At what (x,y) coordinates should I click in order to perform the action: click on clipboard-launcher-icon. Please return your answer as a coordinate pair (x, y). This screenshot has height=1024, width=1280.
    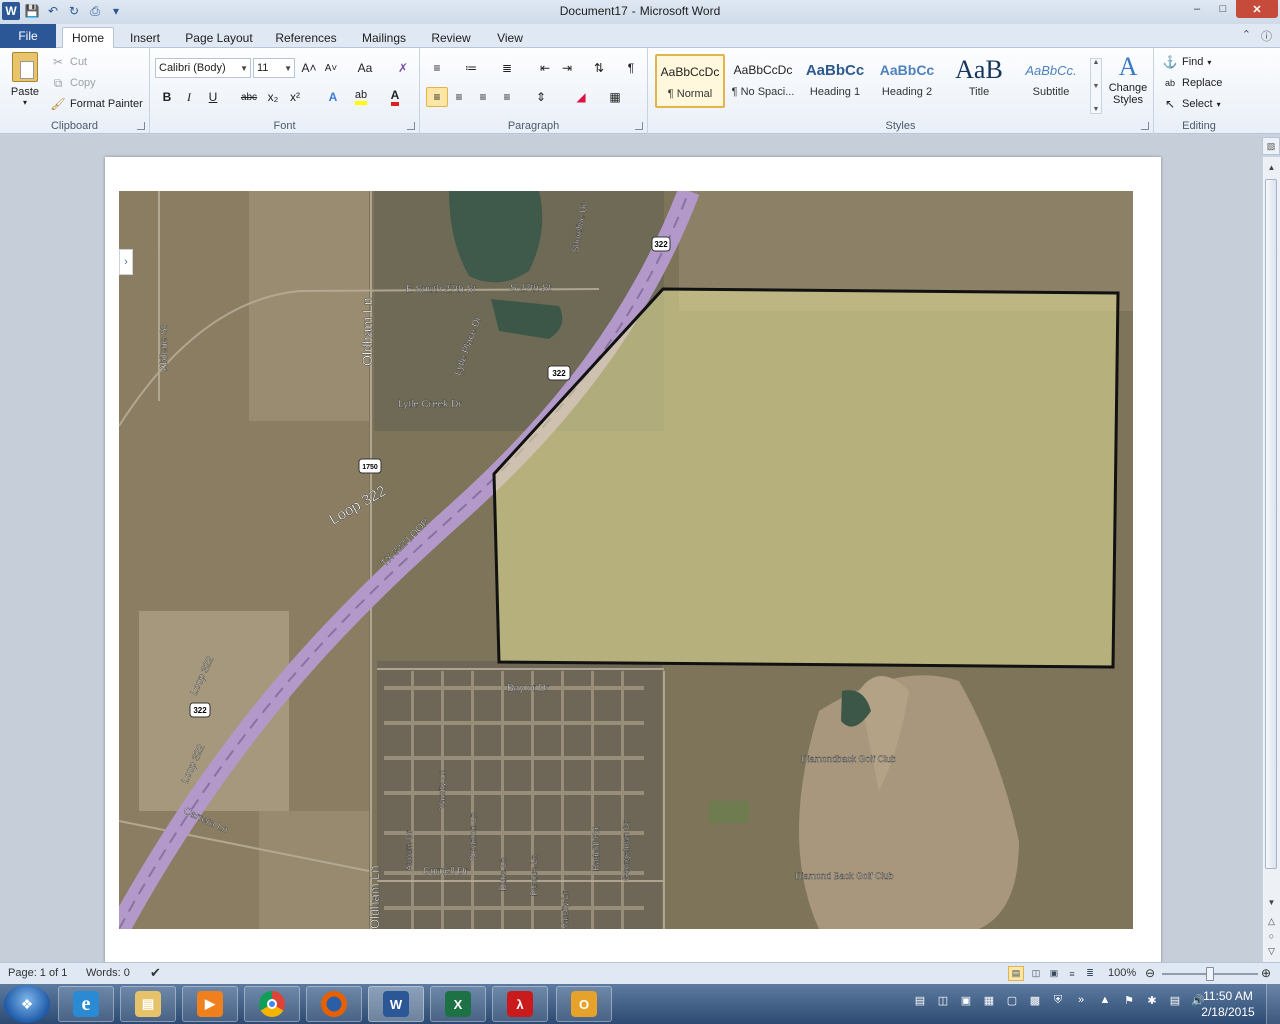
    Looking at the image, I should click on (141, 126).